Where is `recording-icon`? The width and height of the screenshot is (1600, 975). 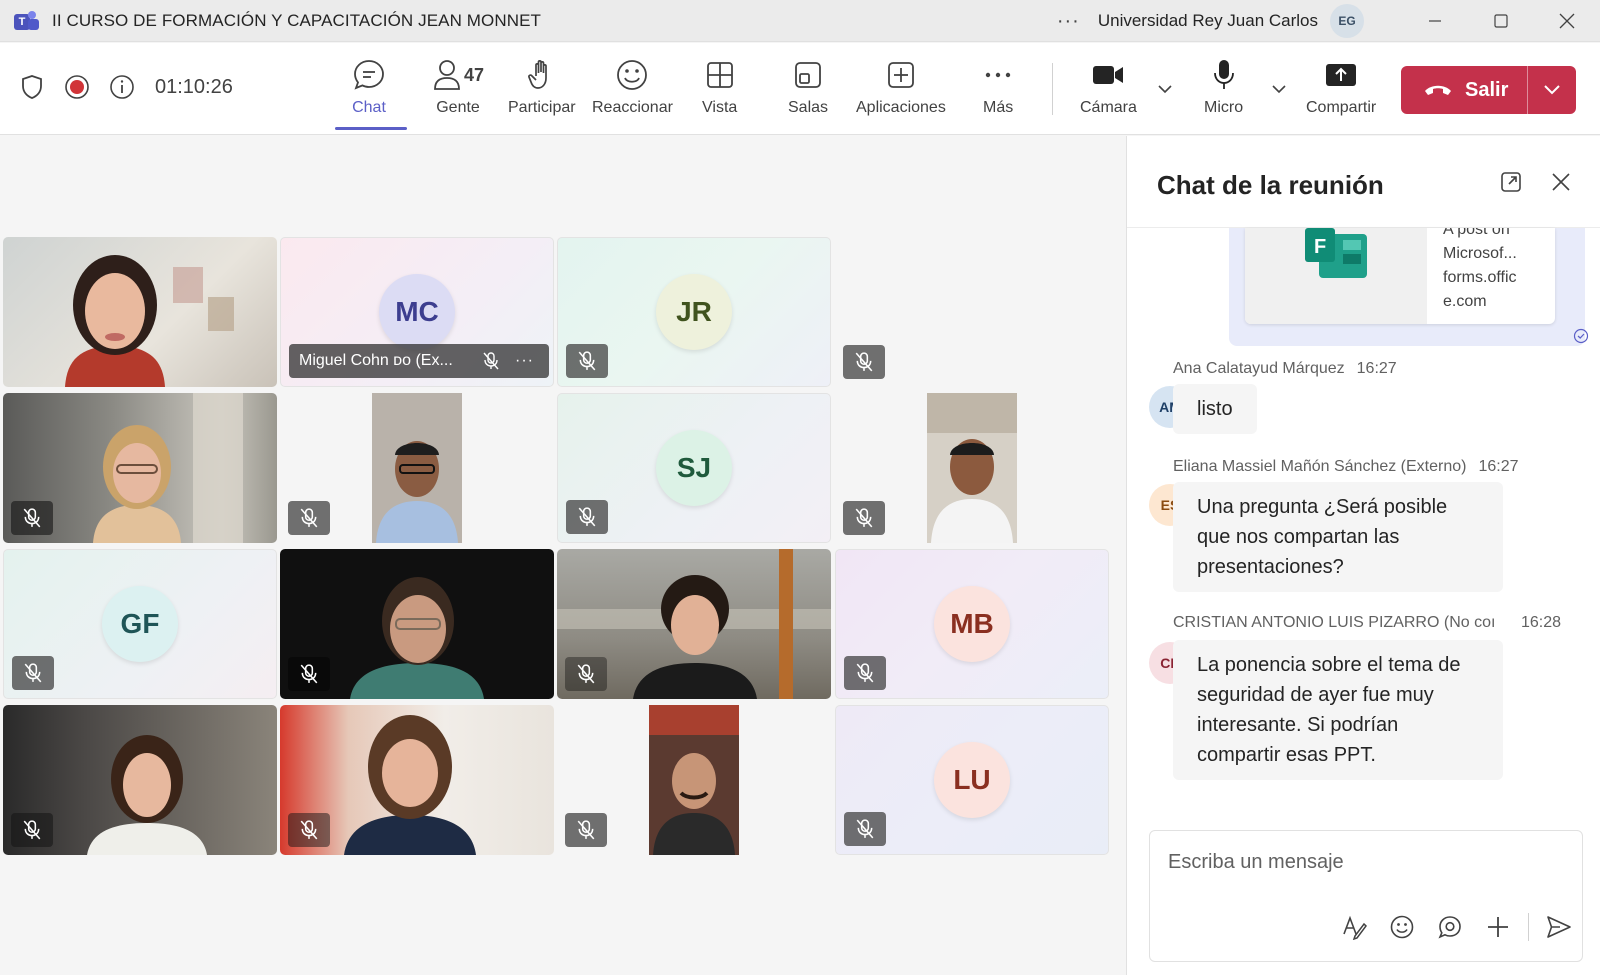
recording-icon is located at coordinates (77, 87).